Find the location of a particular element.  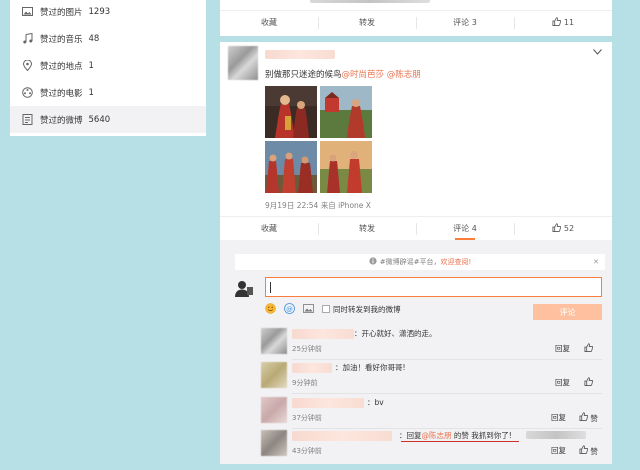

current-user-avatar is located at coordinates (244, 288).